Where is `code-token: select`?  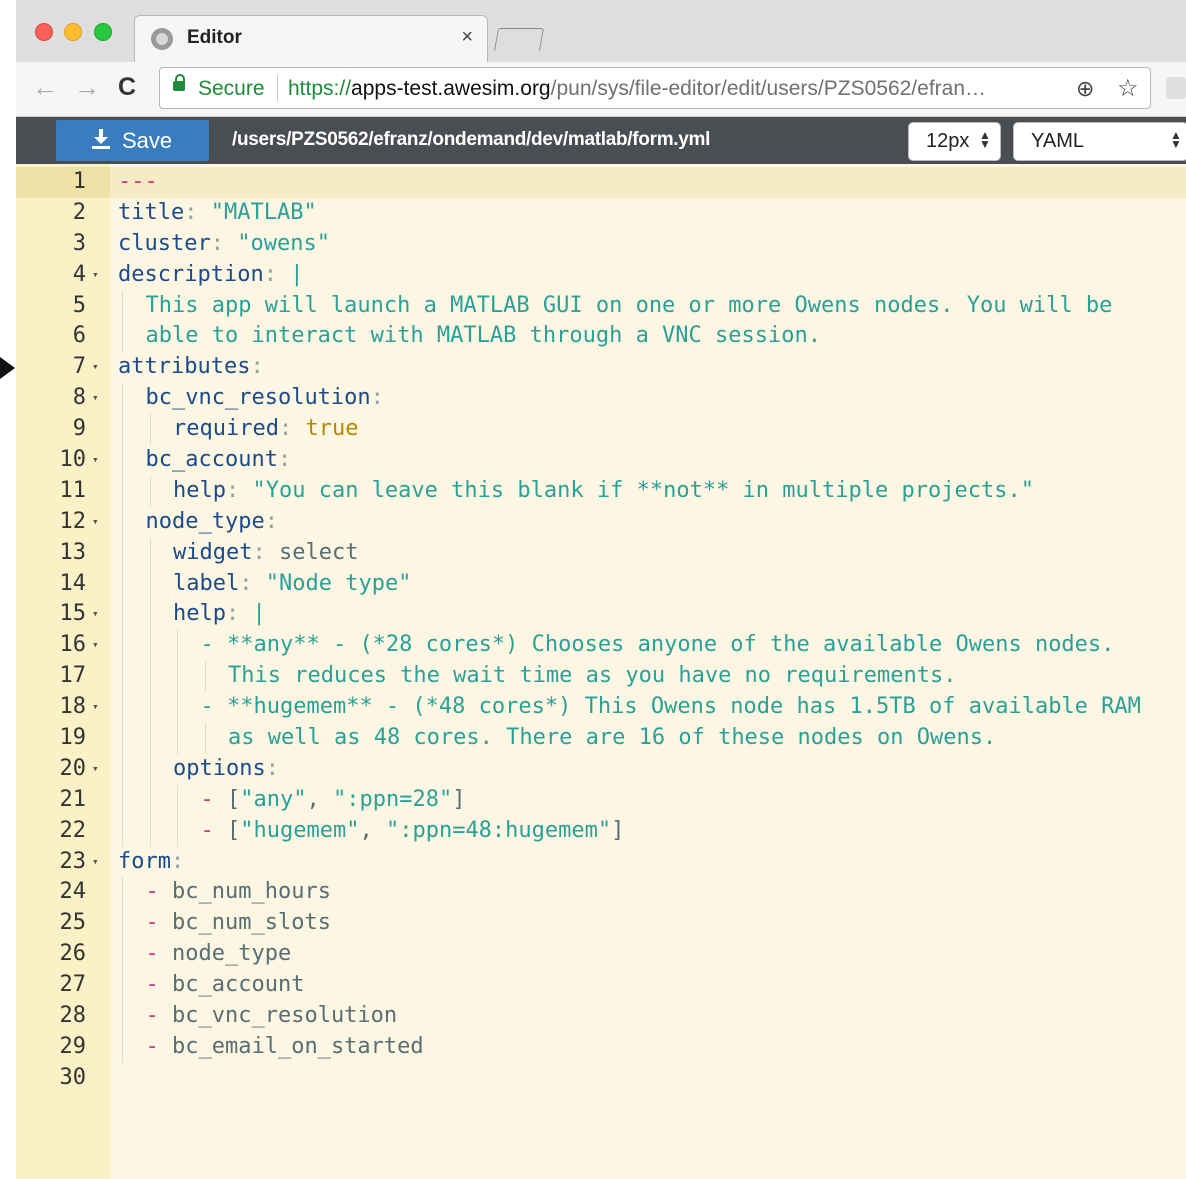 code-token: select is located at coordinates (318, 552).